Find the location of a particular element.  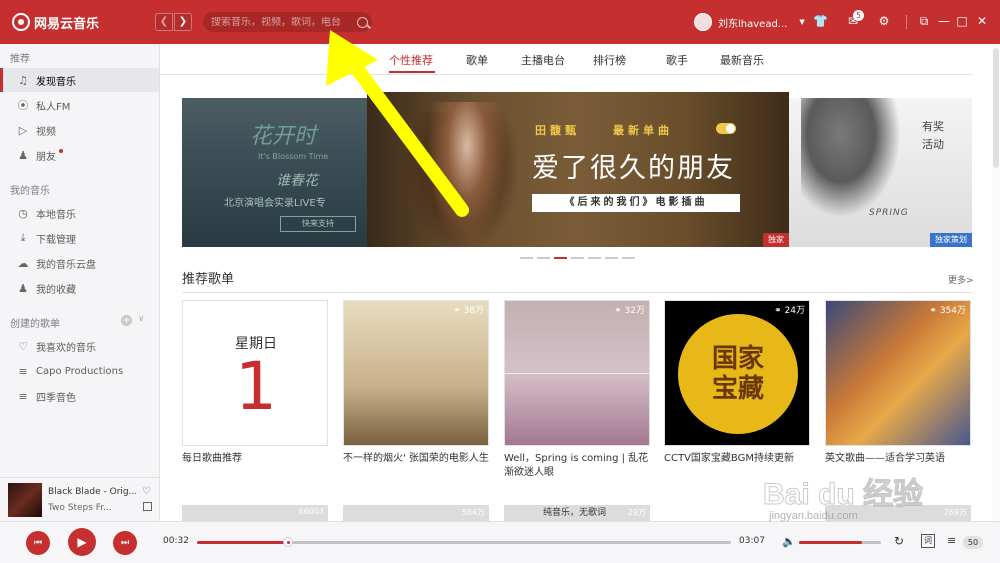

banner-new-single: 最新单曲 is located at coordinates (643, 130).